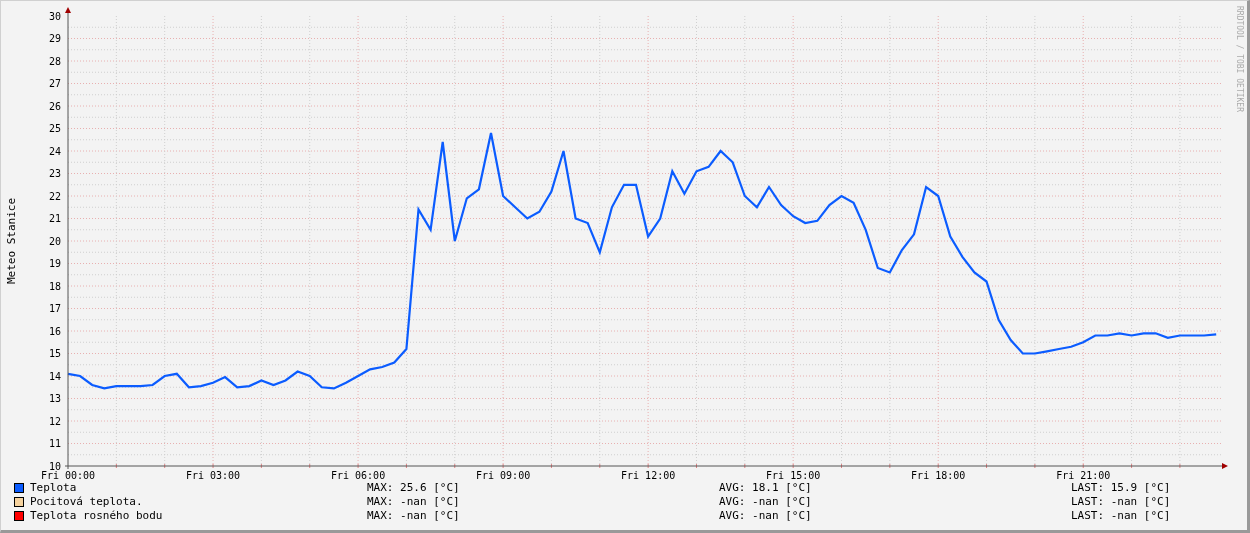 This screenshot has width=1250, height=533. What do you see at coordinates (54, 331) in the screenshot?
I see `y-tick-label: 16` at bounding box center [54, 331].